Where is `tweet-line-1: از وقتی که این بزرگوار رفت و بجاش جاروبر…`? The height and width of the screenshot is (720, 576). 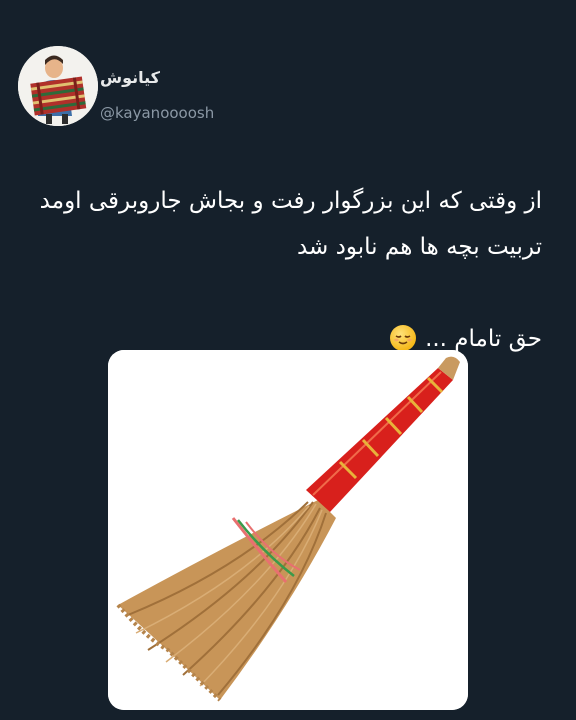
tweet-line-1: از وقتی که این بزرگوار رفت و بجاش جاروبر… is located at coordinates (290, 201).